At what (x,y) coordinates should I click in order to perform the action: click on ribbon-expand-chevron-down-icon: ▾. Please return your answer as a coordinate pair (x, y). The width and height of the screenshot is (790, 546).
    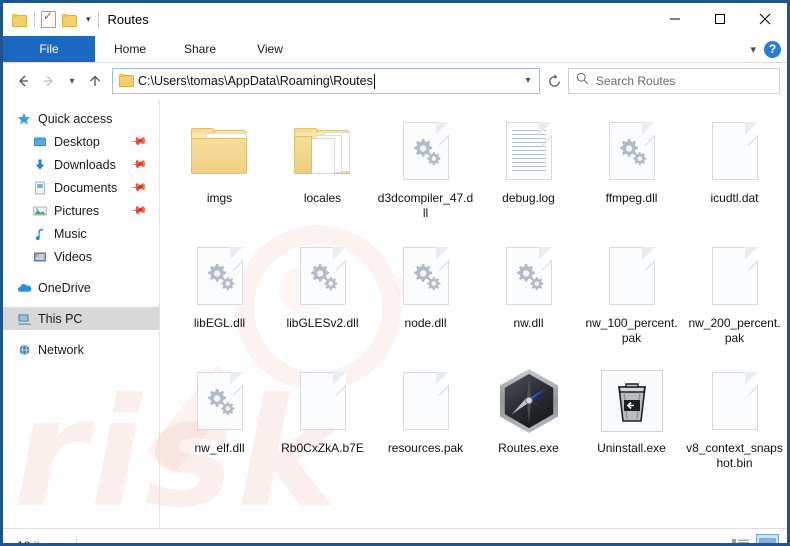
    Looking at the image, I should click on (753, 49).